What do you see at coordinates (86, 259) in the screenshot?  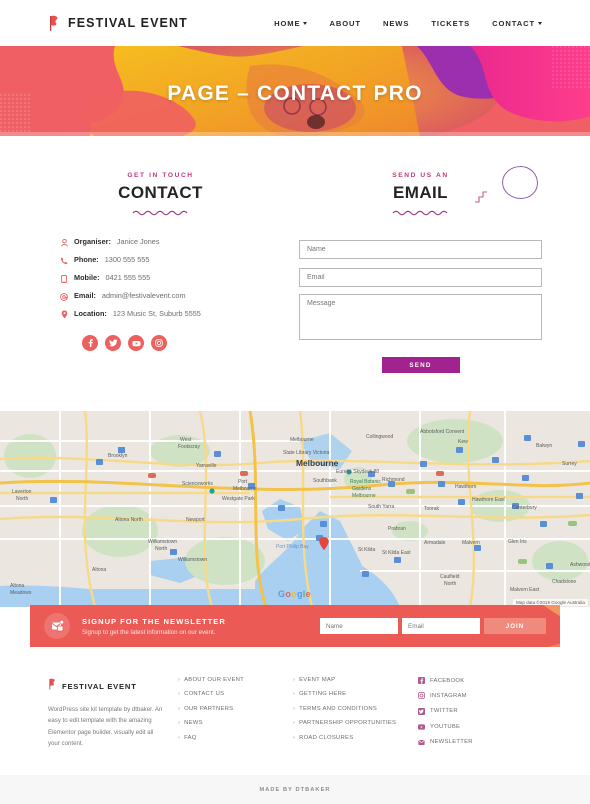 I see `detail-label: Phone:` at bounding box center [86, 259].